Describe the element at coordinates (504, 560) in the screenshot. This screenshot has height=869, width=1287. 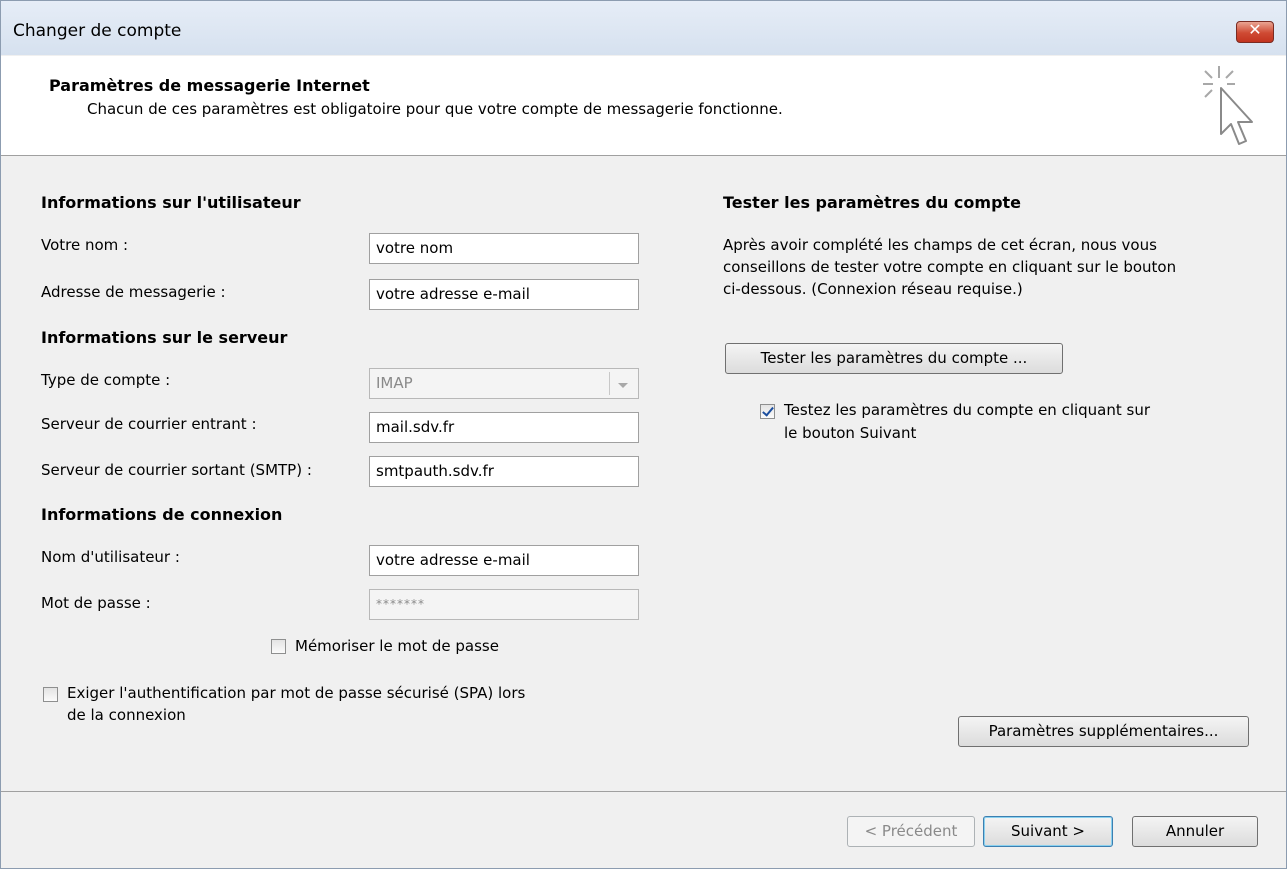
I see `username-input: votre adresse e-mail` at that location.